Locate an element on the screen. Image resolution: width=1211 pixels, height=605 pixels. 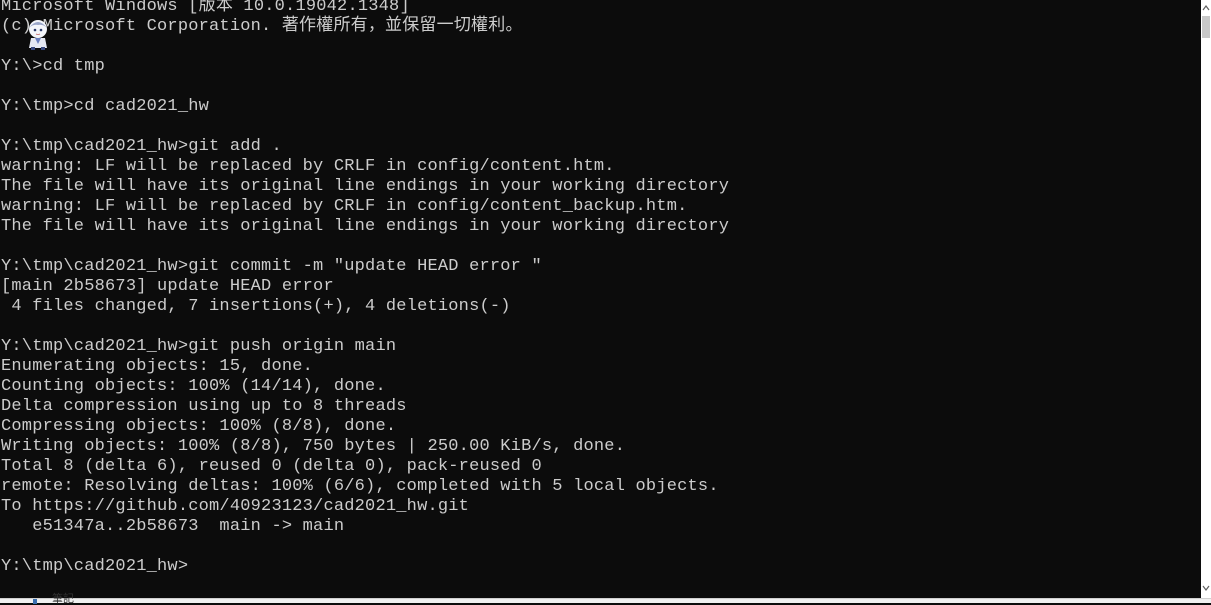
console-line: e51347a..2b58673 main -> main is located at coordinates (173, 526).